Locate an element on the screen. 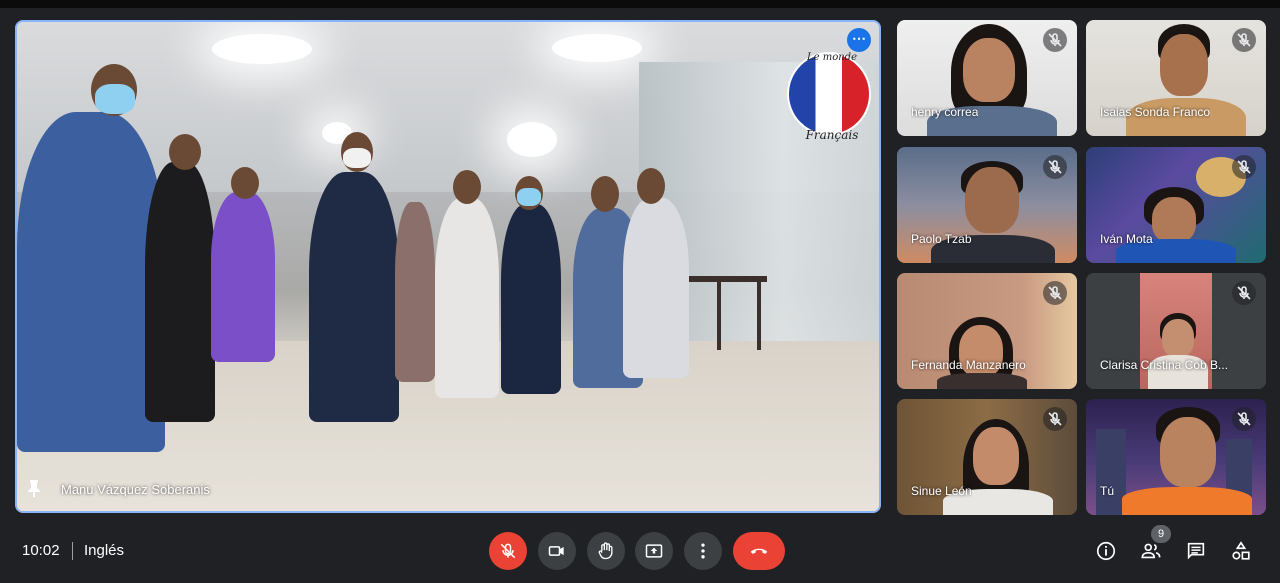  raise-hand-button is located at coordinates (606, 551).